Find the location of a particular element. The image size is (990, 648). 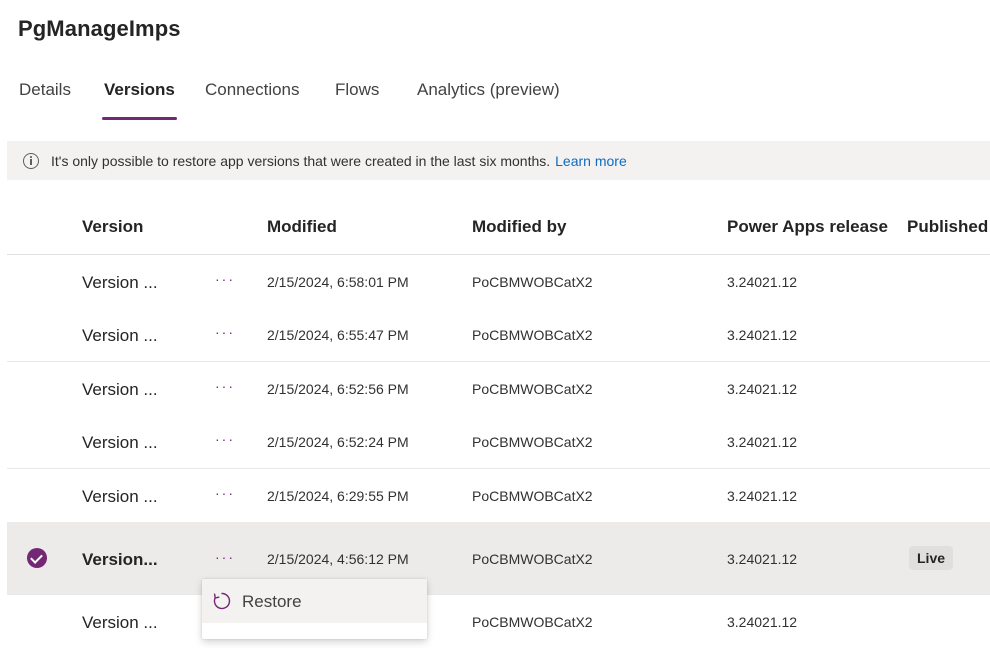

checkmark-icon is located at coordinates (37, 558).